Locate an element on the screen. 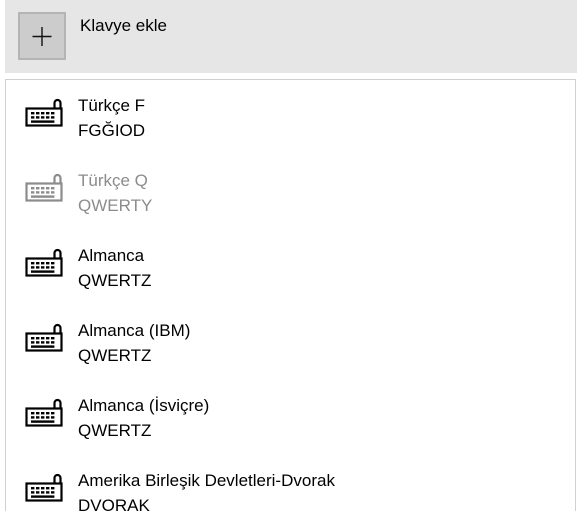 This screenshot has width=577, height=511. keyboard-name: Almanca is located at coordinates (111, 255).